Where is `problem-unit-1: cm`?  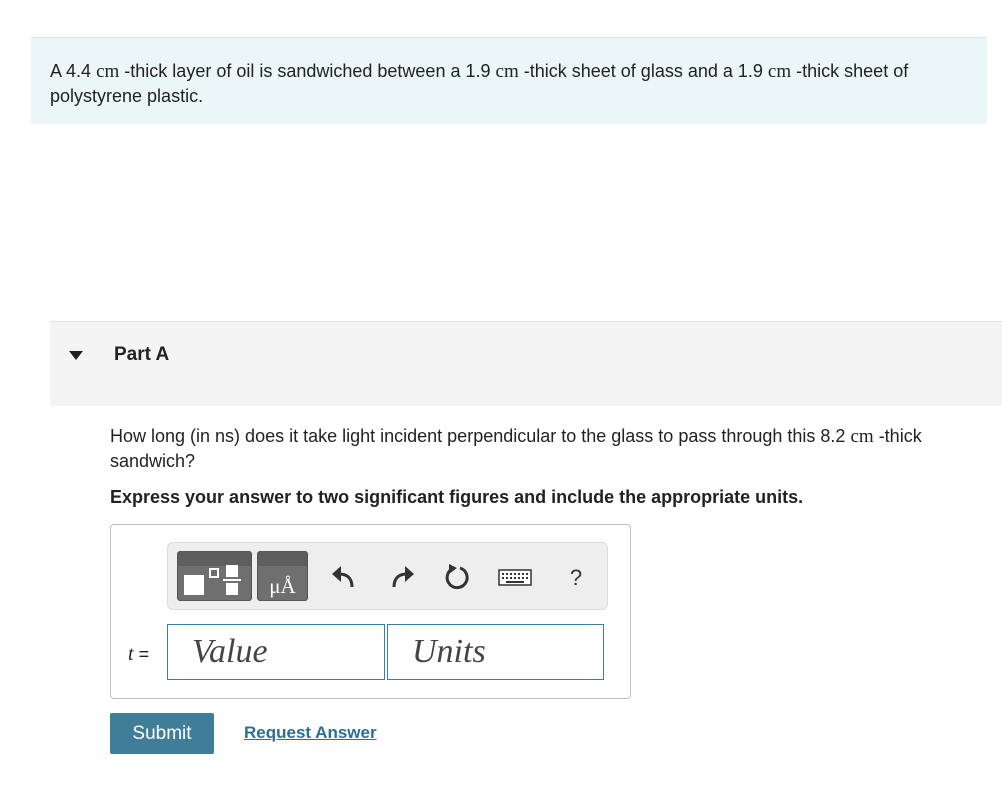
problem-unit-1: cm is located at coordinates (108, 71).